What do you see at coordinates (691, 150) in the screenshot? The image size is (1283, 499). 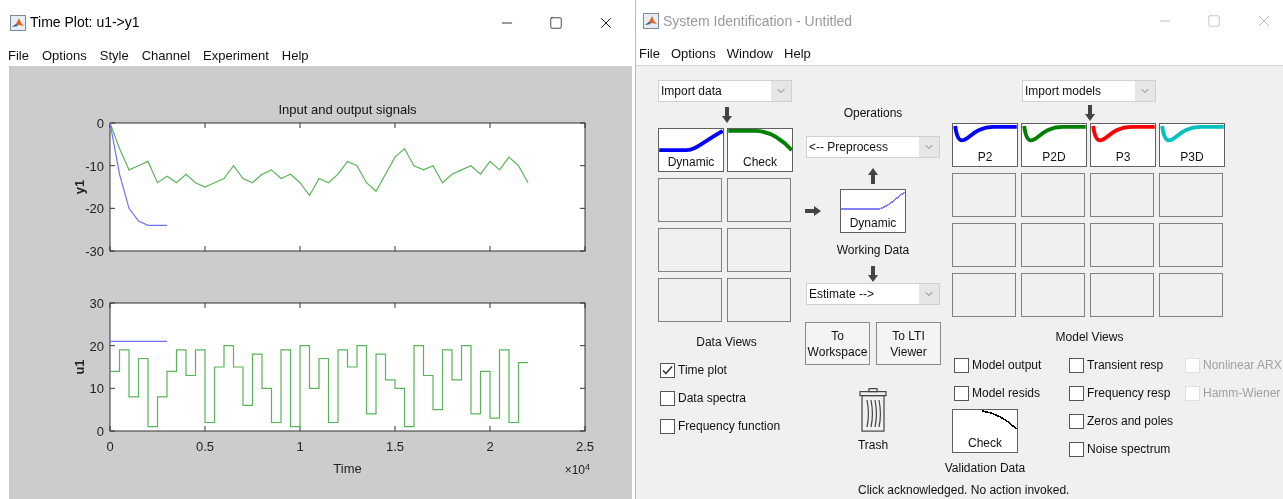 I see `data-board: Dynamic` at bounding box center [691, 150].